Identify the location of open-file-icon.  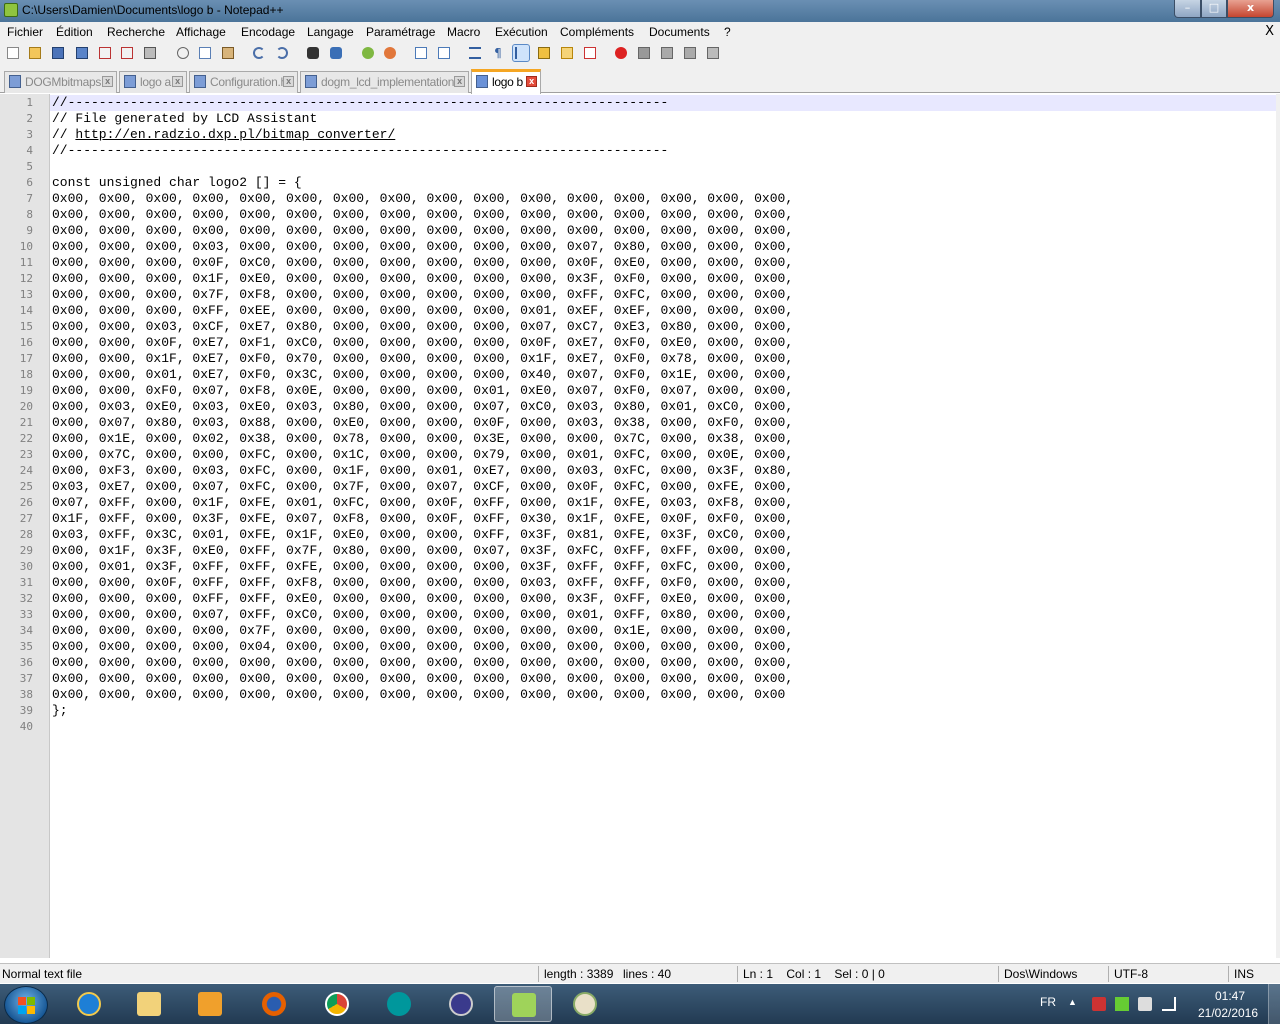
(35, 53).